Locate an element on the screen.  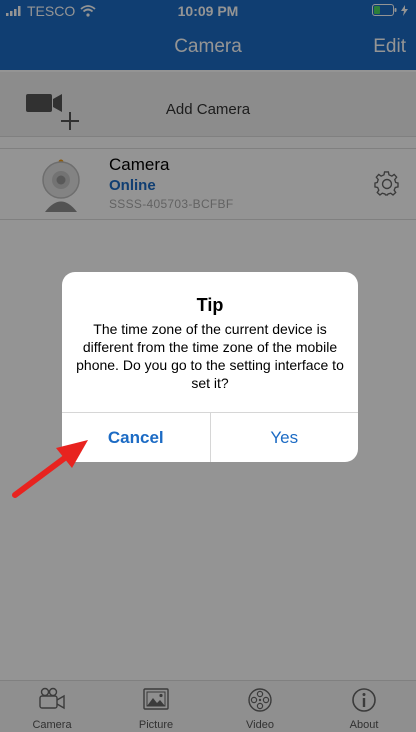
dialog-button-row: Cancel Yes is located at coordinates (210, 437).